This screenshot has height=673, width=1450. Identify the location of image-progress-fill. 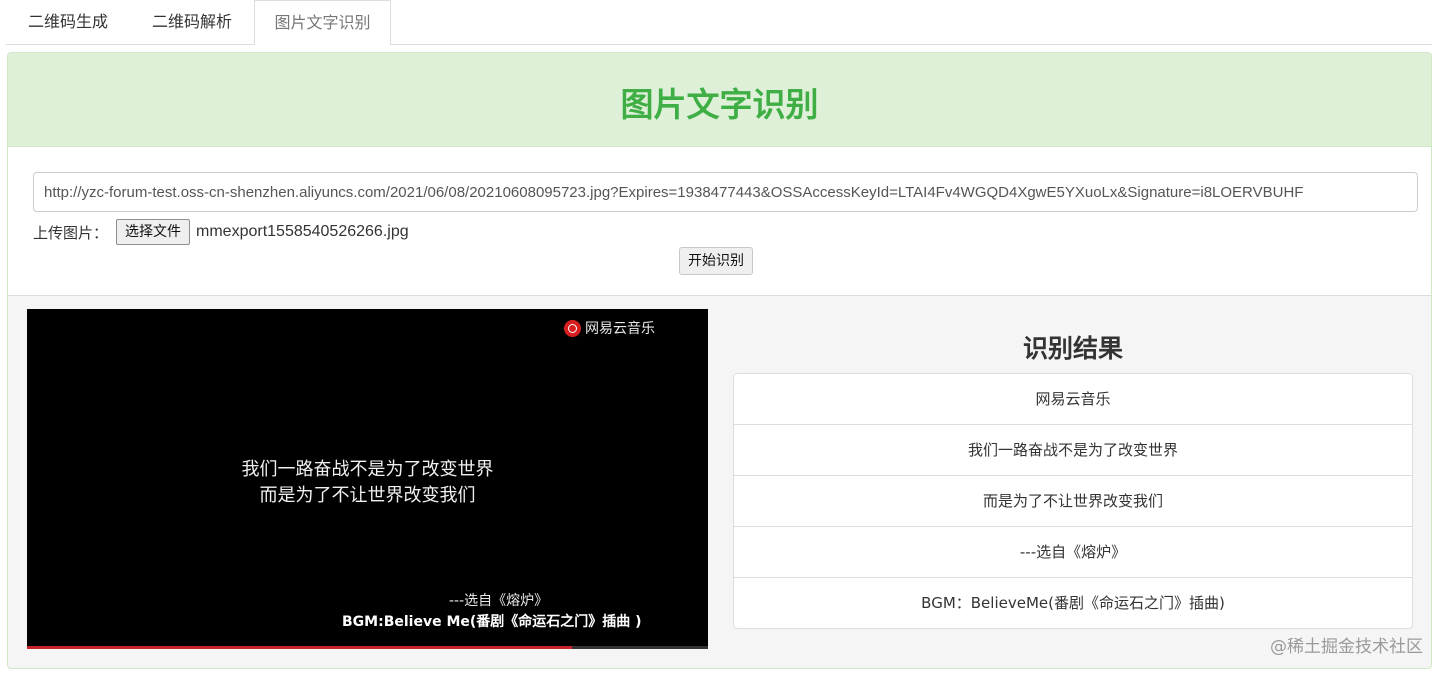
(299, 647).